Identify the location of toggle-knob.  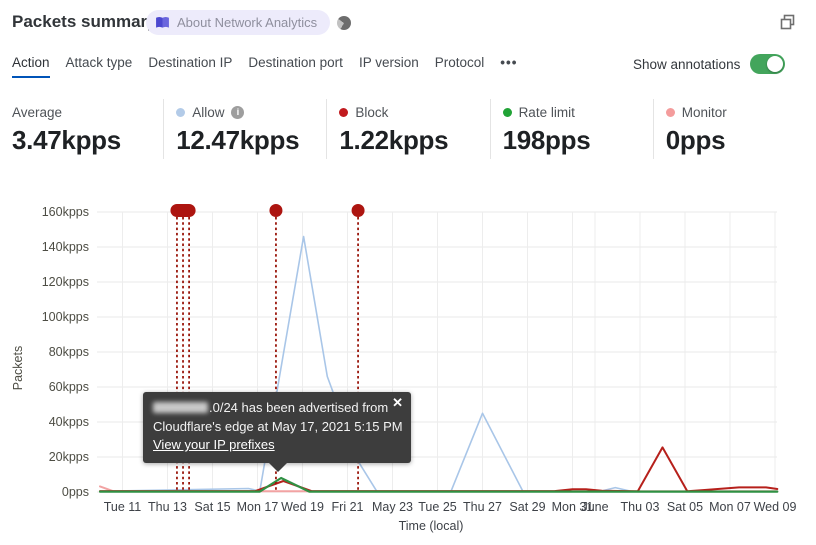
(775, 64).